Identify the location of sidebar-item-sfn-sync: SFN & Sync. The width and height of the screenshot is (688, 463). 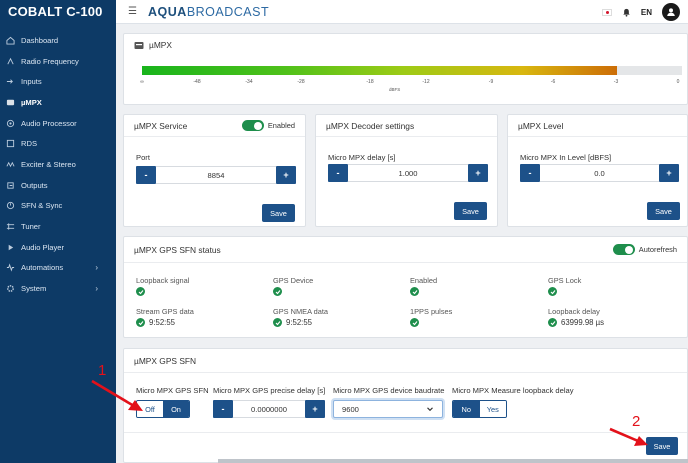
(58, 206).